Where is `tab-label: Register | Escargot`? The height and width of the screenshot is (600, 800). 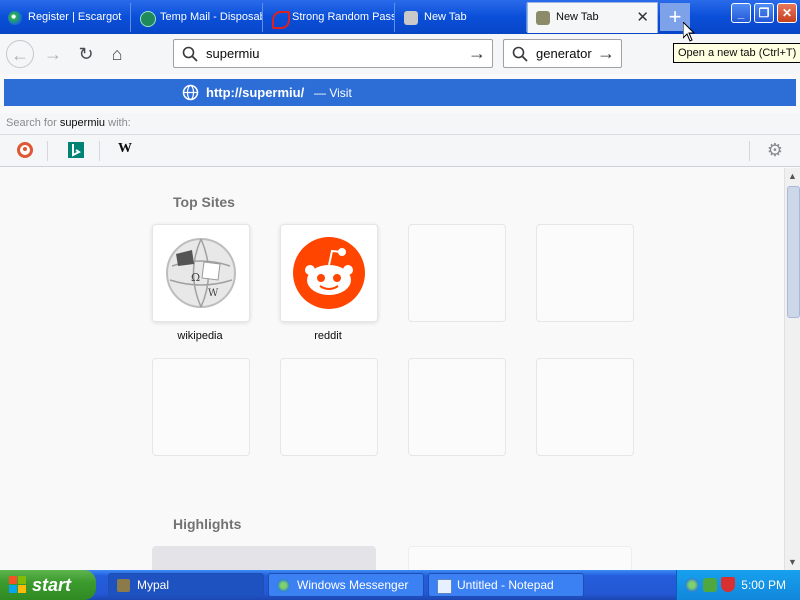 tab-label: Register | Escargot is located at coordinates (75, 17).